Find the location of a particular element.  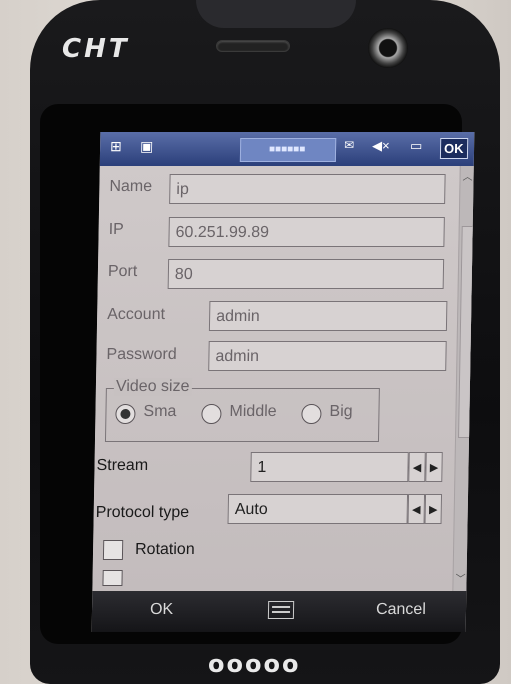

ip-label: IP is located at coordinates (116, 229).